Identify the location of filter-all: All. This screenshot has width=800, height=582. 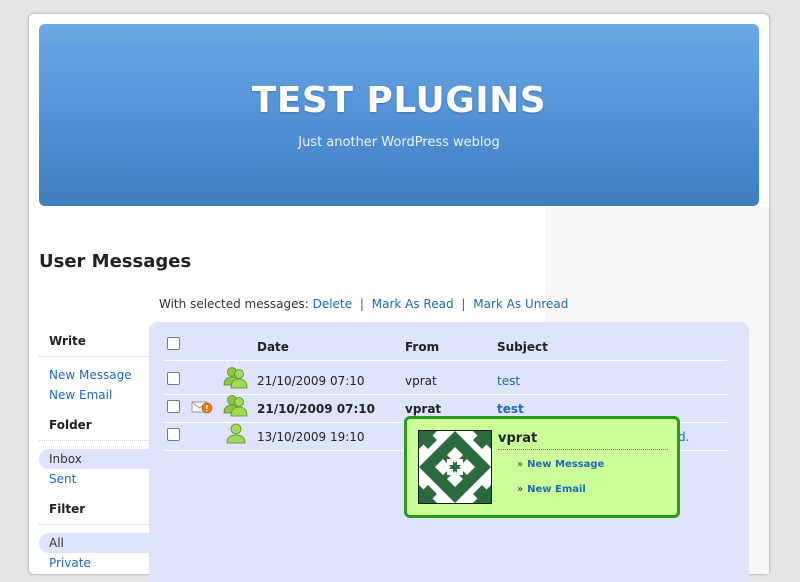
(94, 543).